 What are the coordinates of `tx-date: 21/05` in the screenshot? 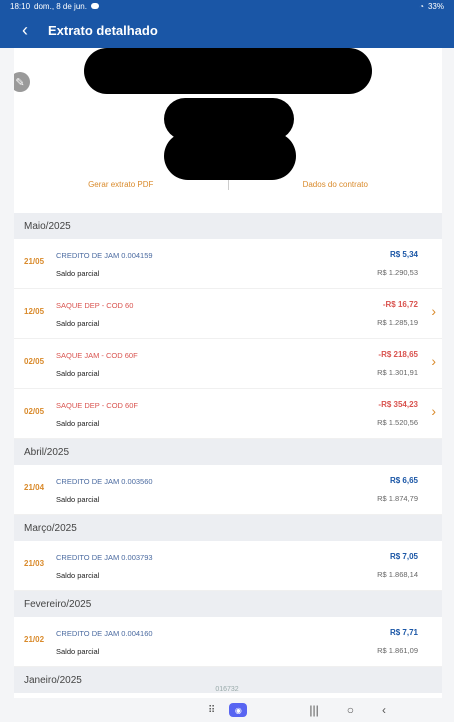 It's located at (34, 261).